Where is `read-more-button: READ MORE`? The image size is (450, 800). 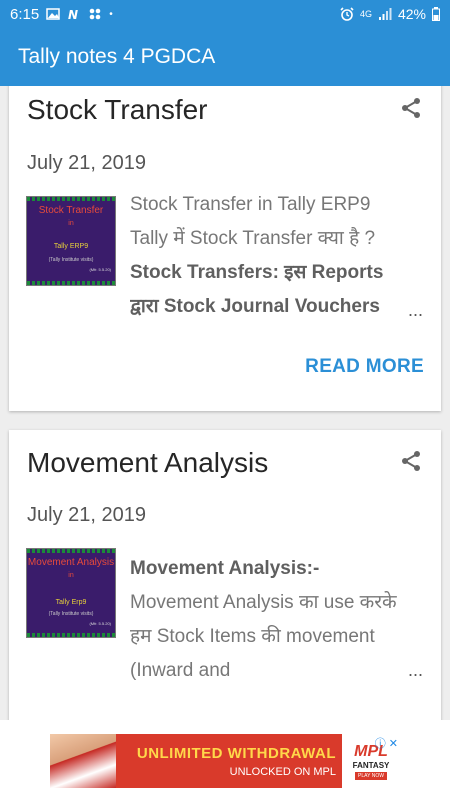 read-more-button: READ MORE is located at coordinates (364, 367).